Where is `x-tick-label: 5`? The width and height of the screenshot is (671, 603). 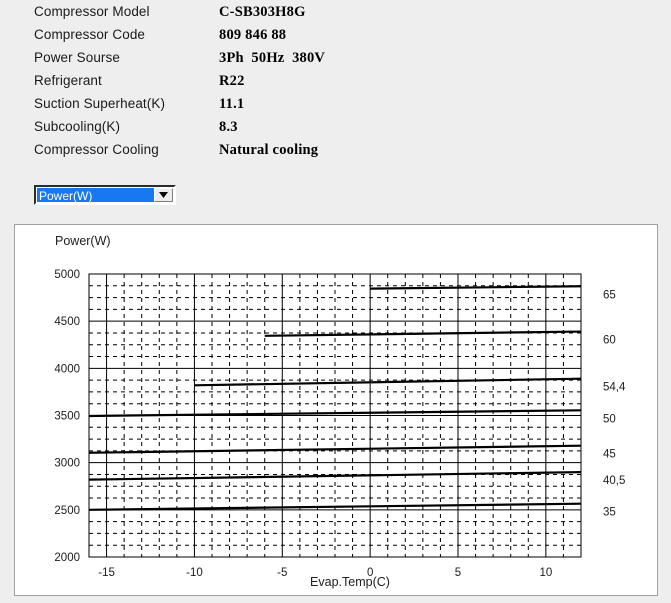 x-tick-label: 5 is located at coordinates (458, 573).